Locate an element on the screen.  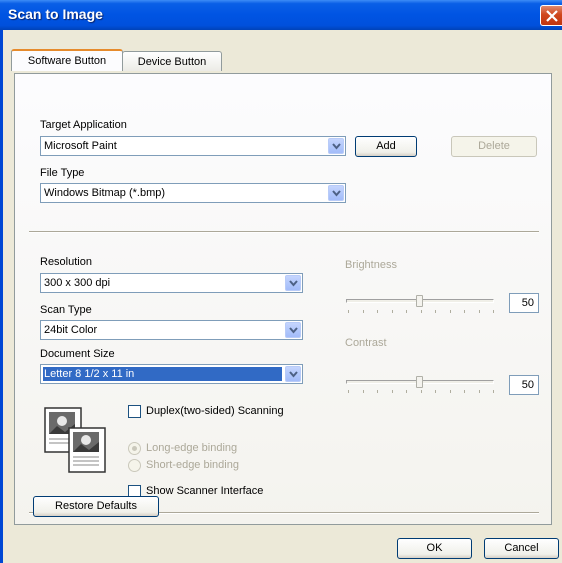
short-edge-binding-label: Short-edge binding is located at coordinates (192, 465).